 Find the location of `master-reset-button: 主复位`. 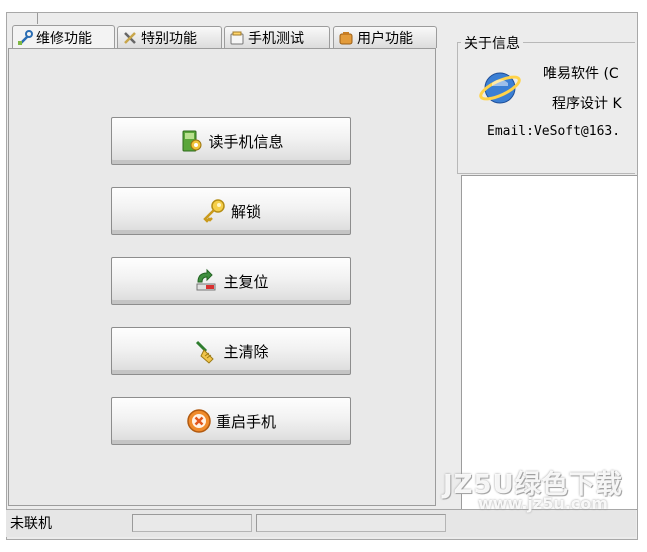

master-reset-button: 主复位 is located at coordinates (231, 281).